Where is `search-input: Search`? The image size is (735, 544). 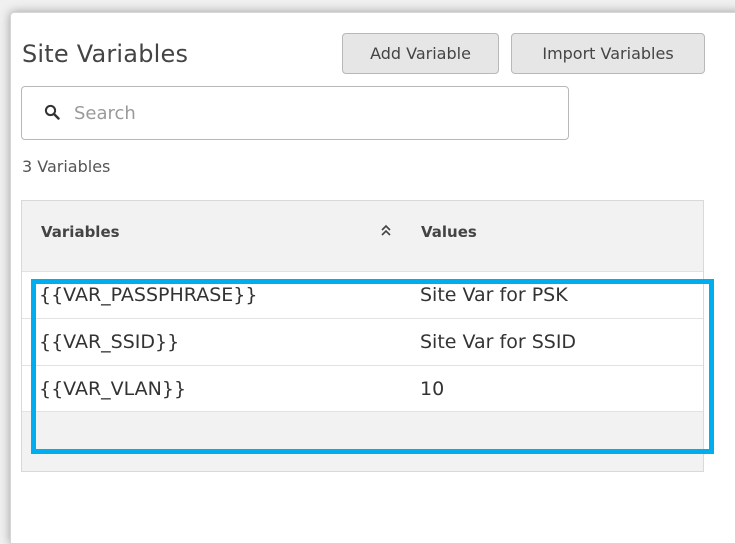
search-input: Search is located at coordinates (295, 113).